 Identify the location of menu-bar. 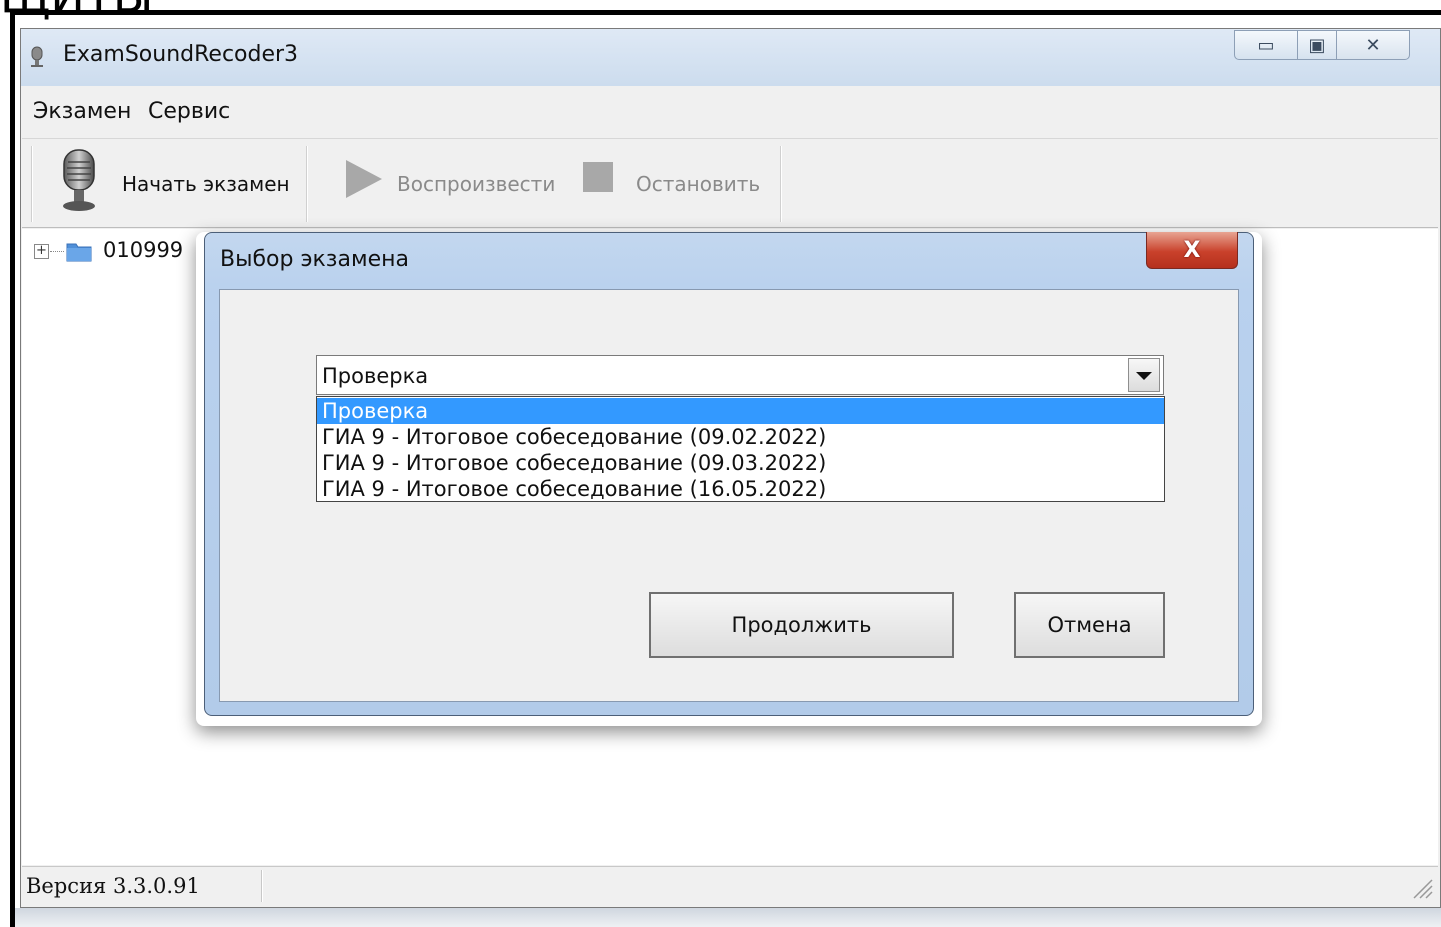
(730, 113).